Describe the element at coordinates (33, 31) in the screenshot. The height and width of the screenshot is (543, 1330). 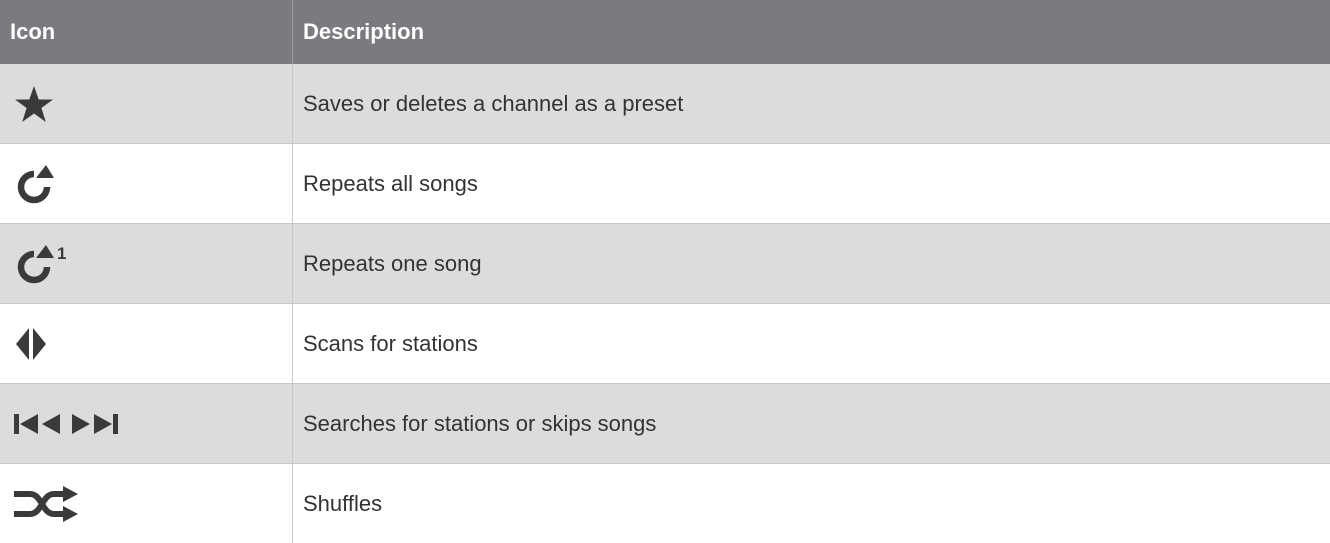
I see `header-icon: Icon` at that location.